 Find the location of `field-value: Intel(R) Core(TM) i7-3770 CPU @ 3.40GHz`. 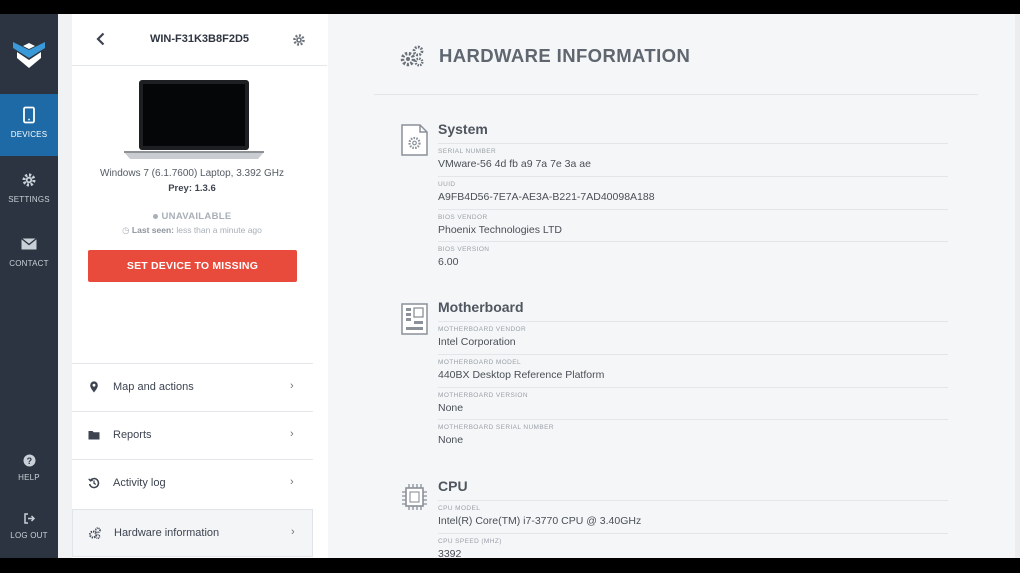

field-value: Intel(R) Core(TM) i7-3770 CPU @ 3.40GHz is located at coordinates (540, 521).